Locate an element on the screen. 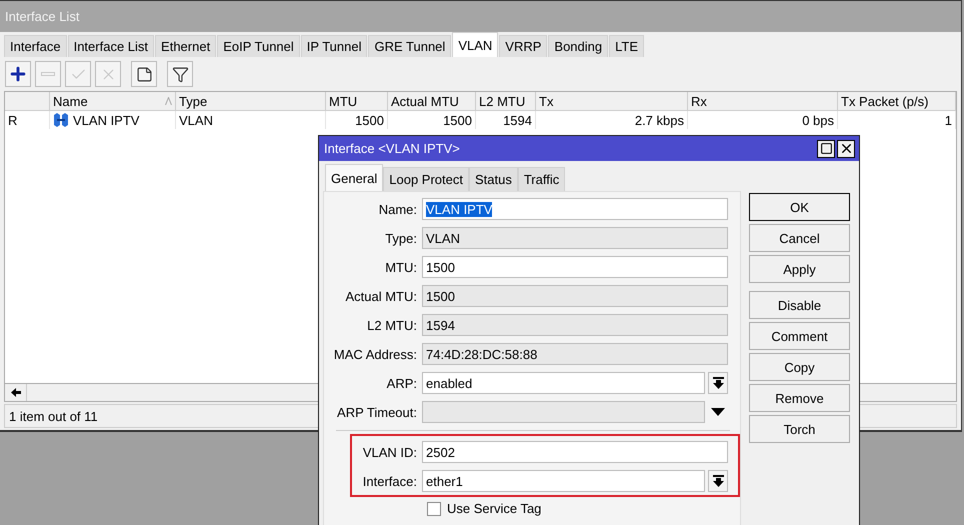 The image size is (964, 525). network-icon is located at coordinates (61, 120).